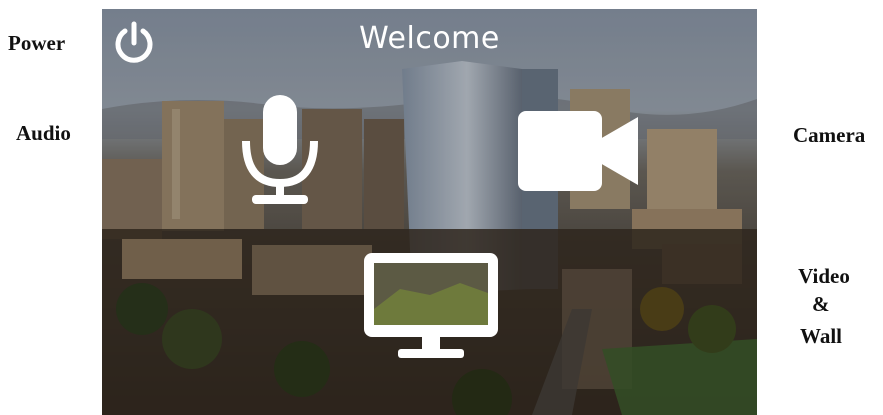 The height and width of the screenshot is (415, 883). I want to click on video-wall-button, so click(431, 306).